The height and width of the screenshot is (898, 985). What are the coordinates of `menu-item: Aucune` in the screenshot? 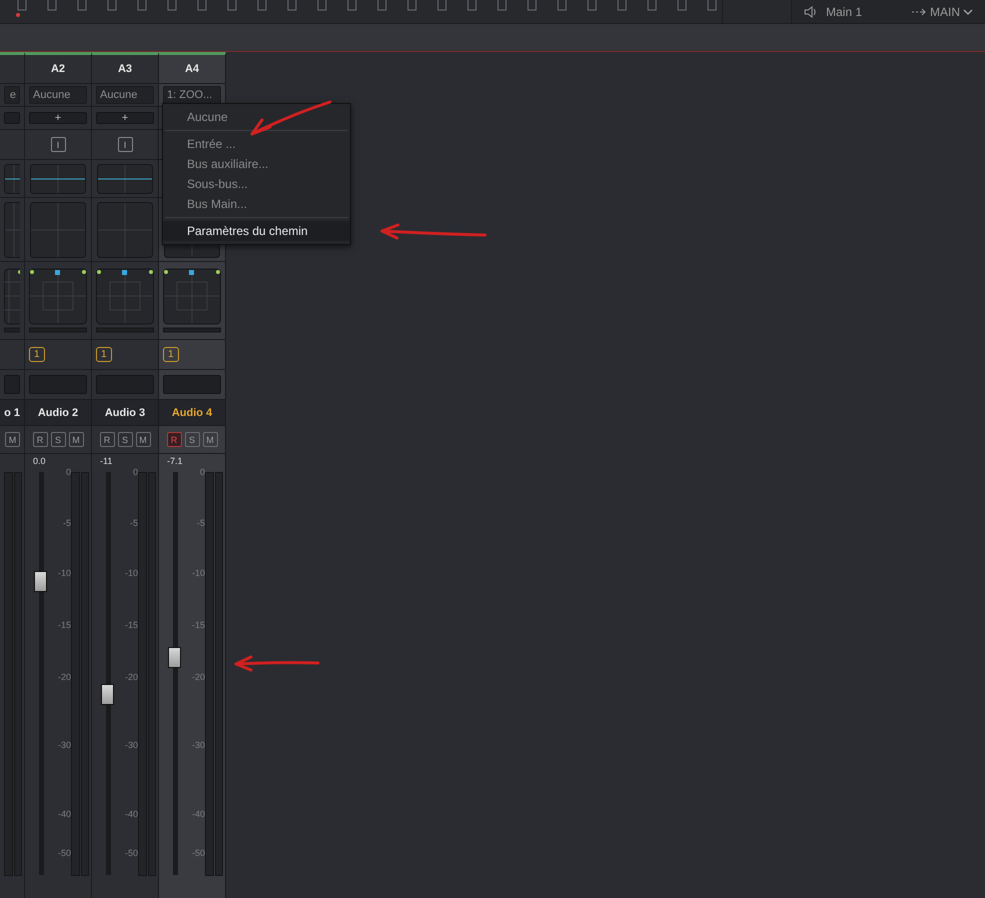 It's located at (256, 117).